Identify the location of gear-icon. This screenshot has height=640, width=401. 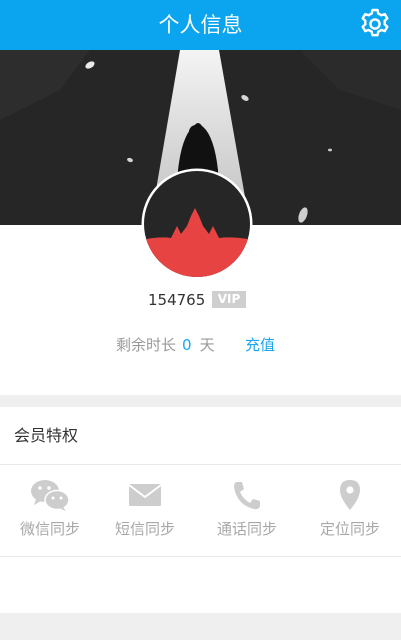
(375, 22).